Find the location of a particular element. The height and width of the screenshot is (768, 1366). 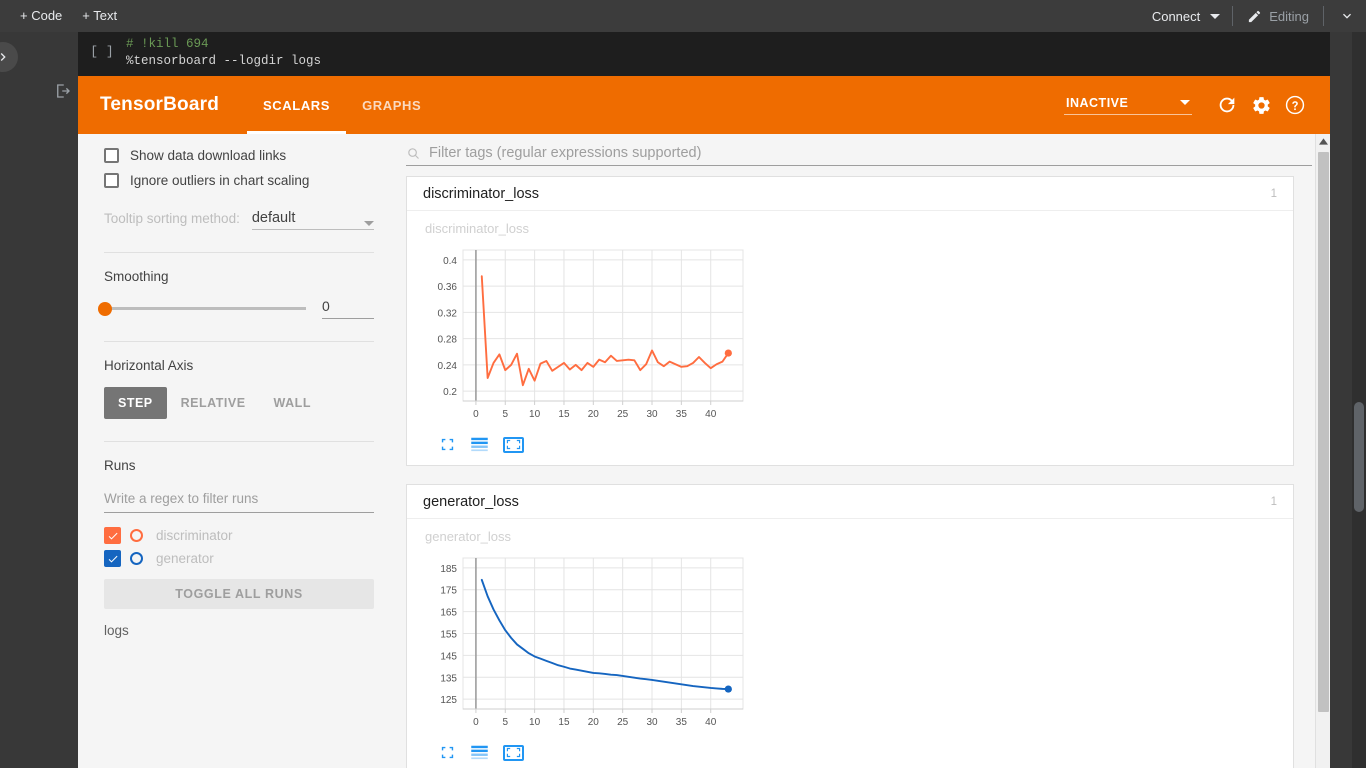

help-icon is located at coordinates (1295, 105).